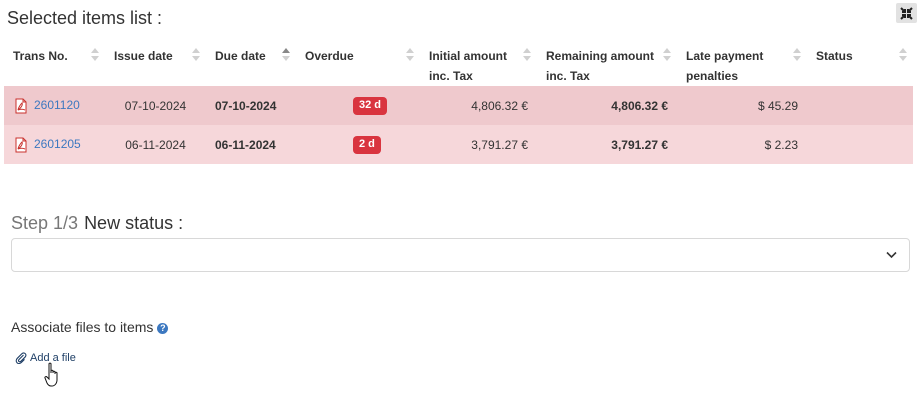 This screenshot has height=396, width=921. Describe the element at coordinates (57, 105) in the screenshot. I see `trans-no-link: 2601120` at that location.